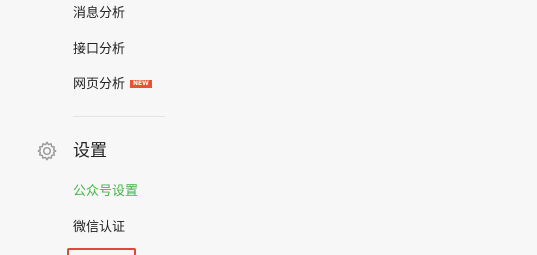 The height and width of the screenshot is (255, 537). I want to click on sidebar-item-label: 接口分析, so click(99, 49).